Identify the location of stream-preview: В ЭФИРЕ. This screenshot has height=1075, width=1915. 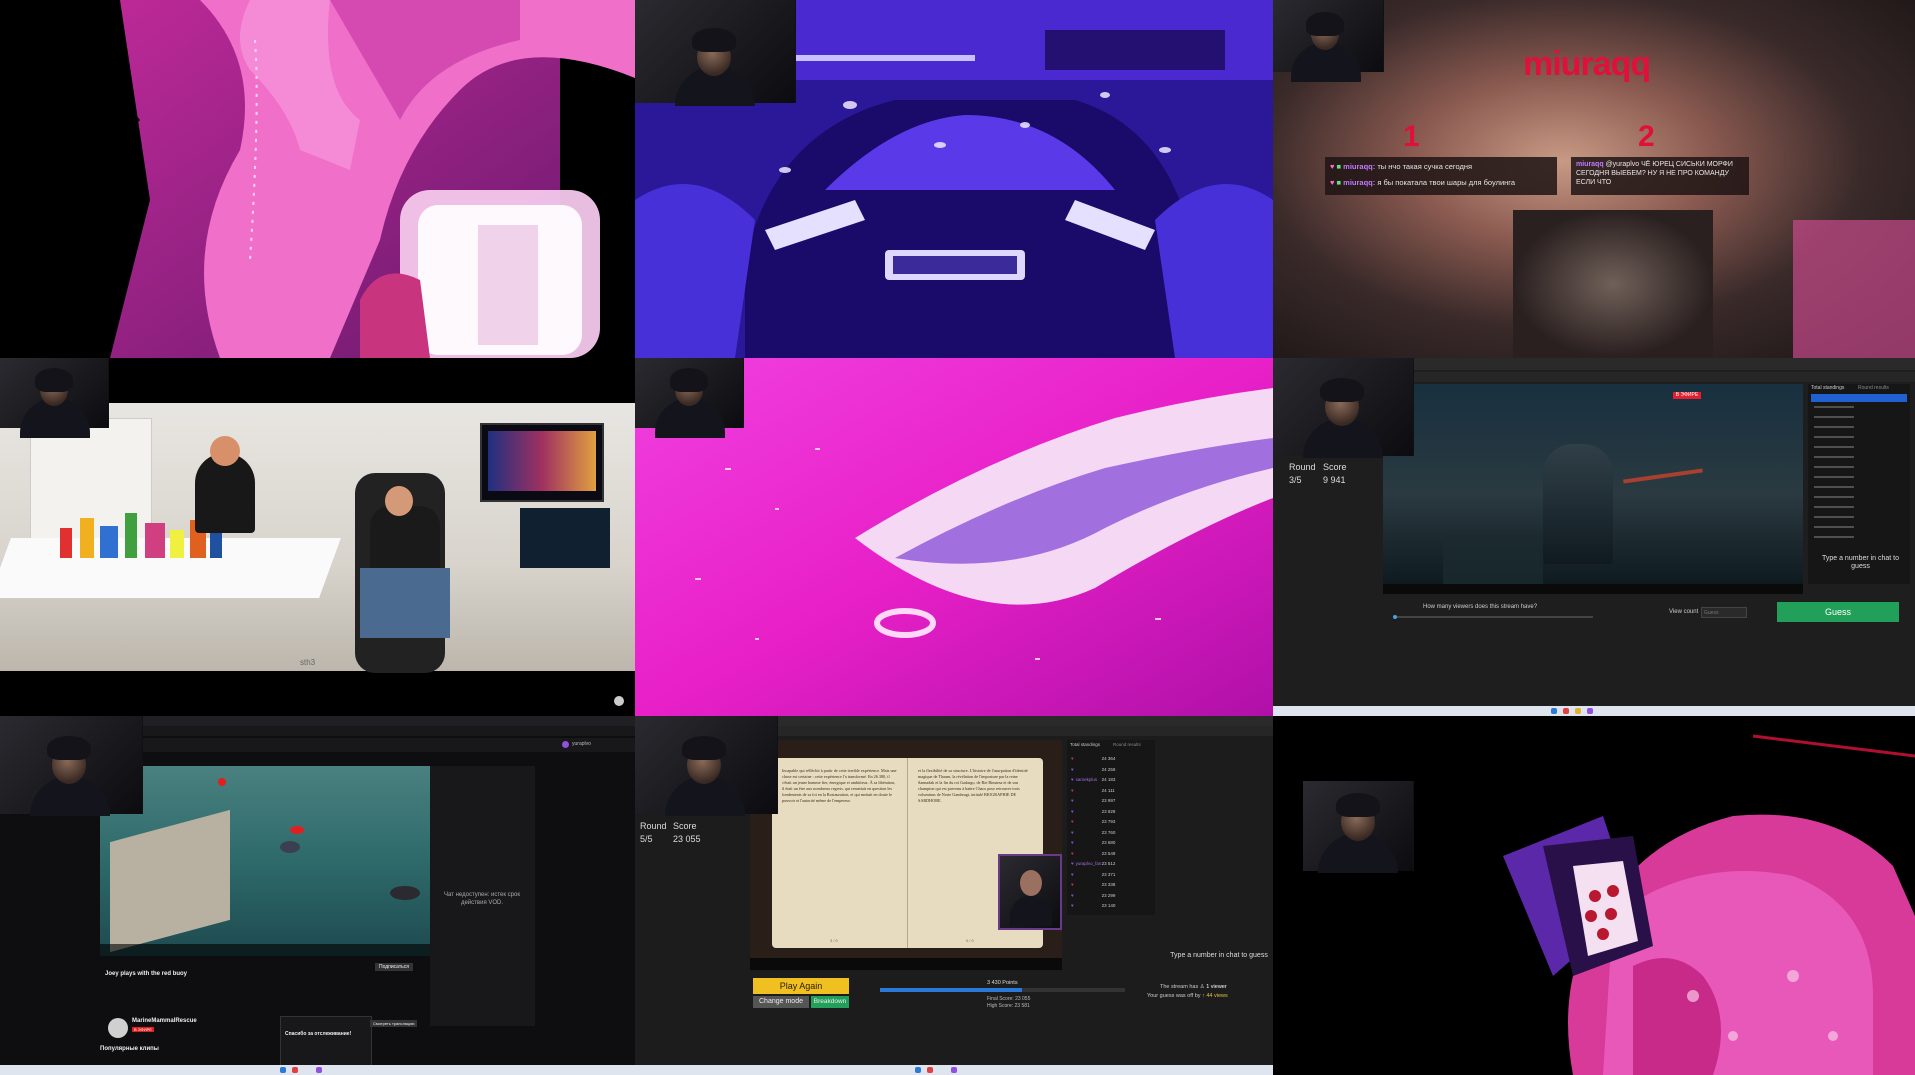
(1593, 484).